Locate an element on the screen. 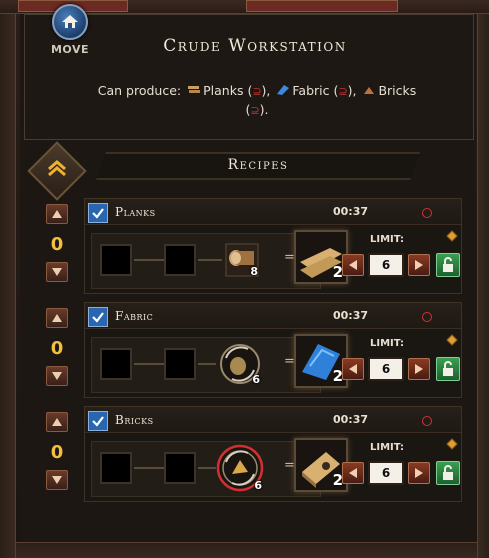 The width and height of the screenshot is (489, 558). recipe-name: Planks is located at coordinates (135, 212).